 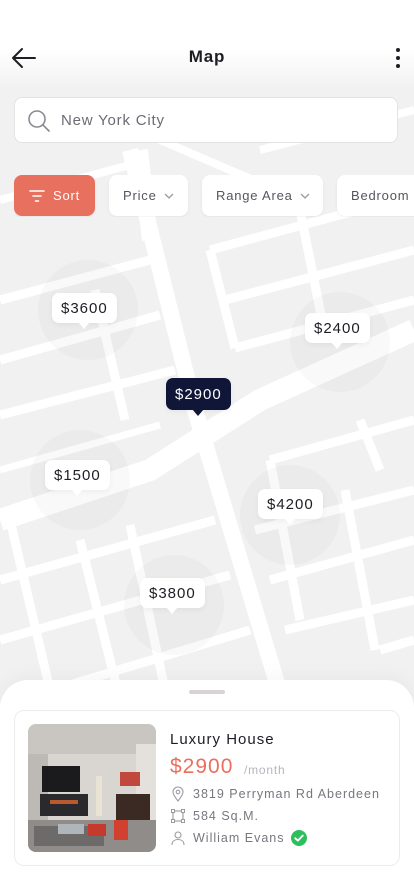 What do you see at coordinates (290, 507) in the screenshot?
I see `price-marker: $4200` at bounding box center [290, 507].